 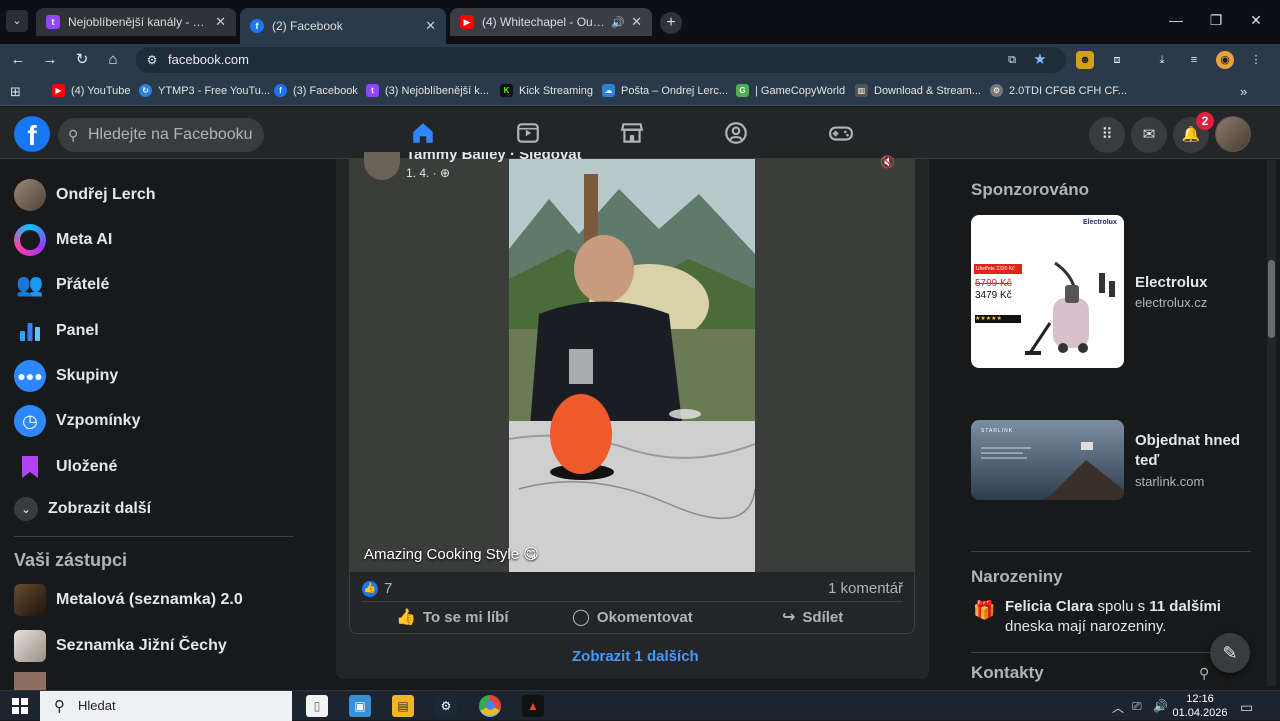 What do you see at coordinates (1194, 60) in the screenshot?
I see `media-control-icon: ≡` at bounding box center [1194, 60].